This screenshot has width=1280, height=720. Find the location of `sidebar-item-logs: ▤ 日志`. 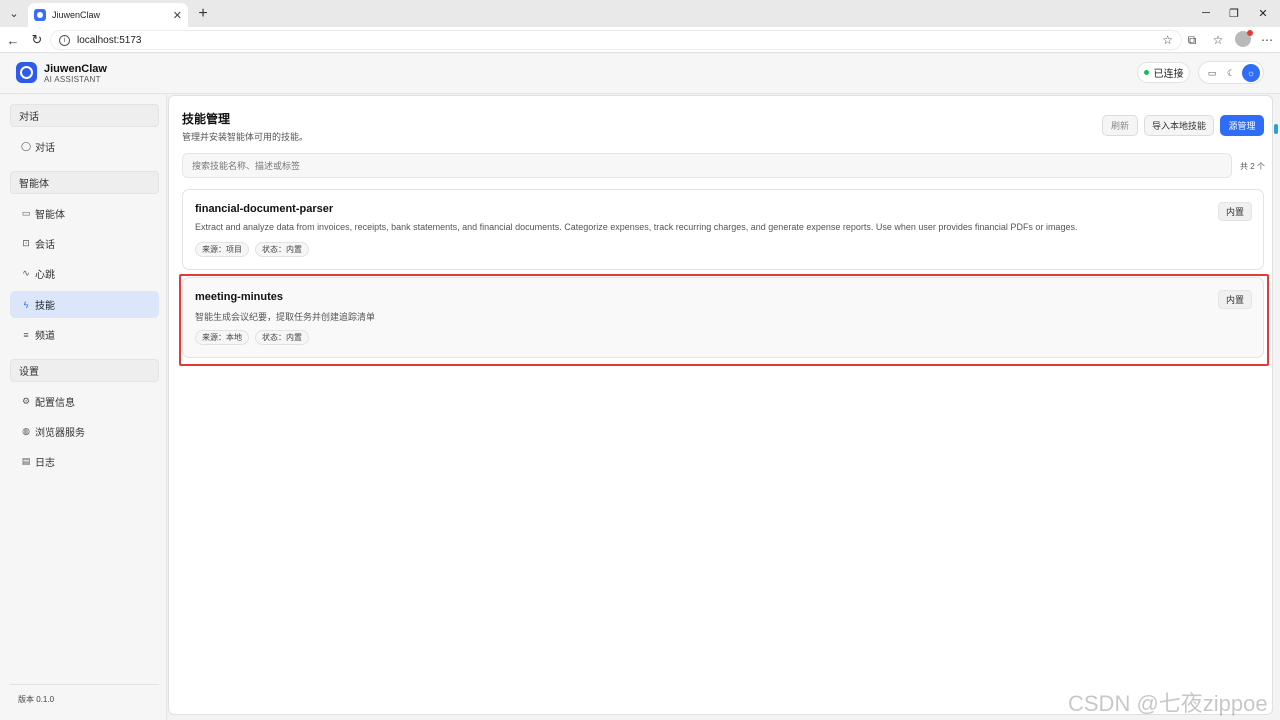

sidebar-item-logs: ▤ 日志 is located at coordinates (84, 461).